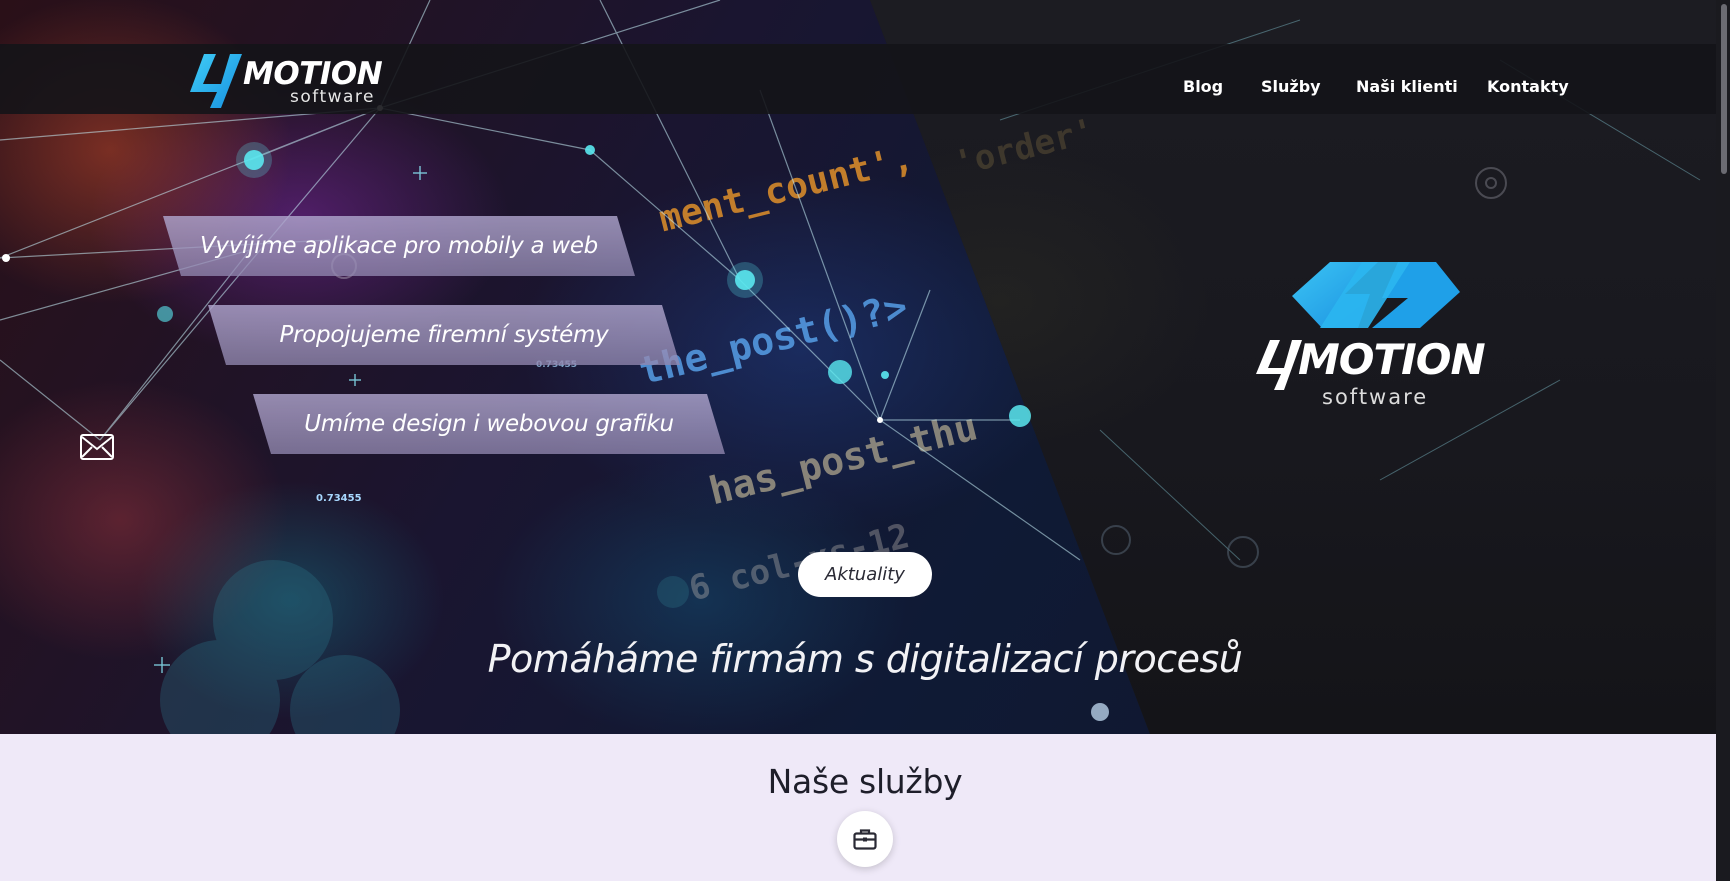  What do you see at coordinates (1723, 440) in the screenshot?
I see `page-scrollbar` at bounding box center [1723, 440].